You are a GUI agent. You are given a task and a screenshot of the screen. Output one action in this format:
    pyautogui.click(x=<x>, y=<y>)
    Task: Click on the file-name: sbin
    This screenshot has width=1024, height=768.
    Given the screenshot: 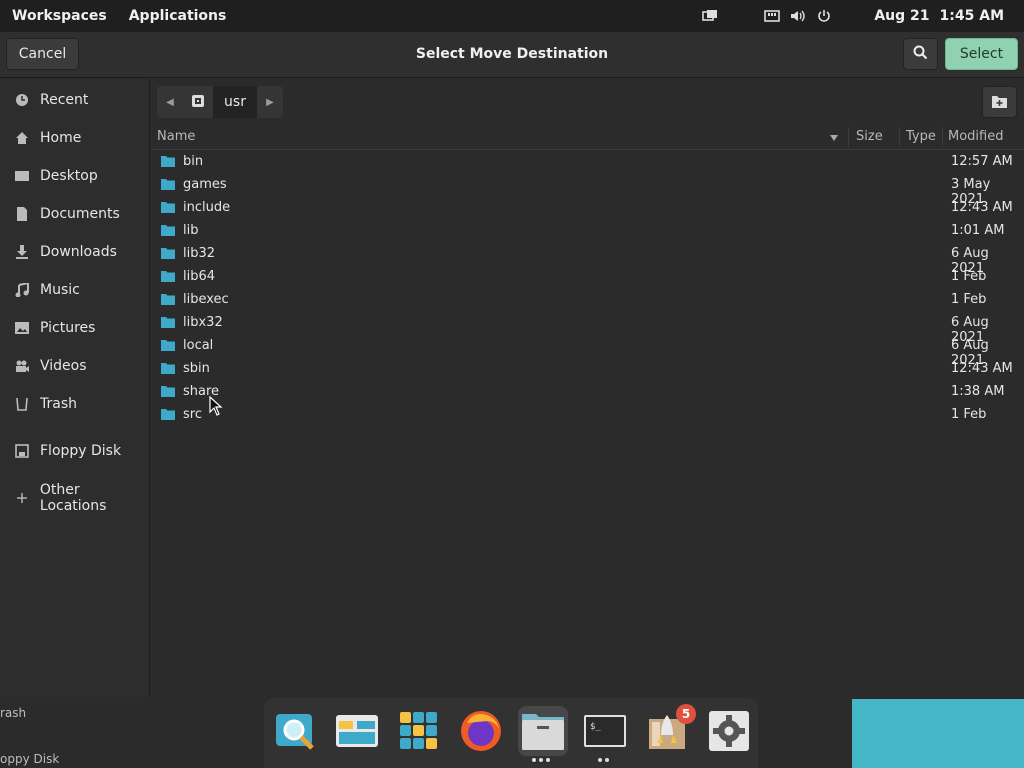 What is the action you would take?
    pyautogui.click(x=196, y=368)
    